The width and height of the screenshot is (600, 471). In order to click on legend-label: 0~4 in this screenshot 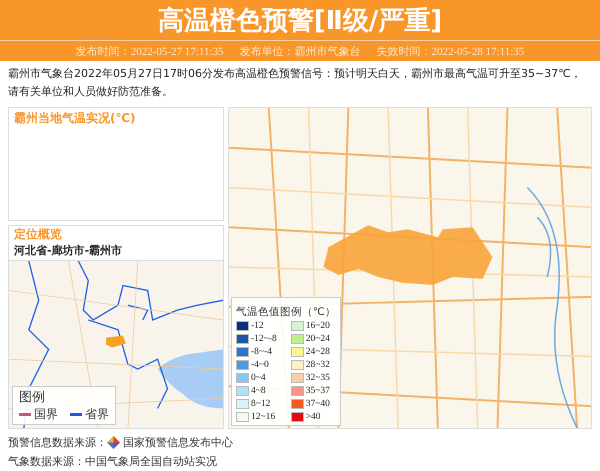, I will do `click(258, 377)`.